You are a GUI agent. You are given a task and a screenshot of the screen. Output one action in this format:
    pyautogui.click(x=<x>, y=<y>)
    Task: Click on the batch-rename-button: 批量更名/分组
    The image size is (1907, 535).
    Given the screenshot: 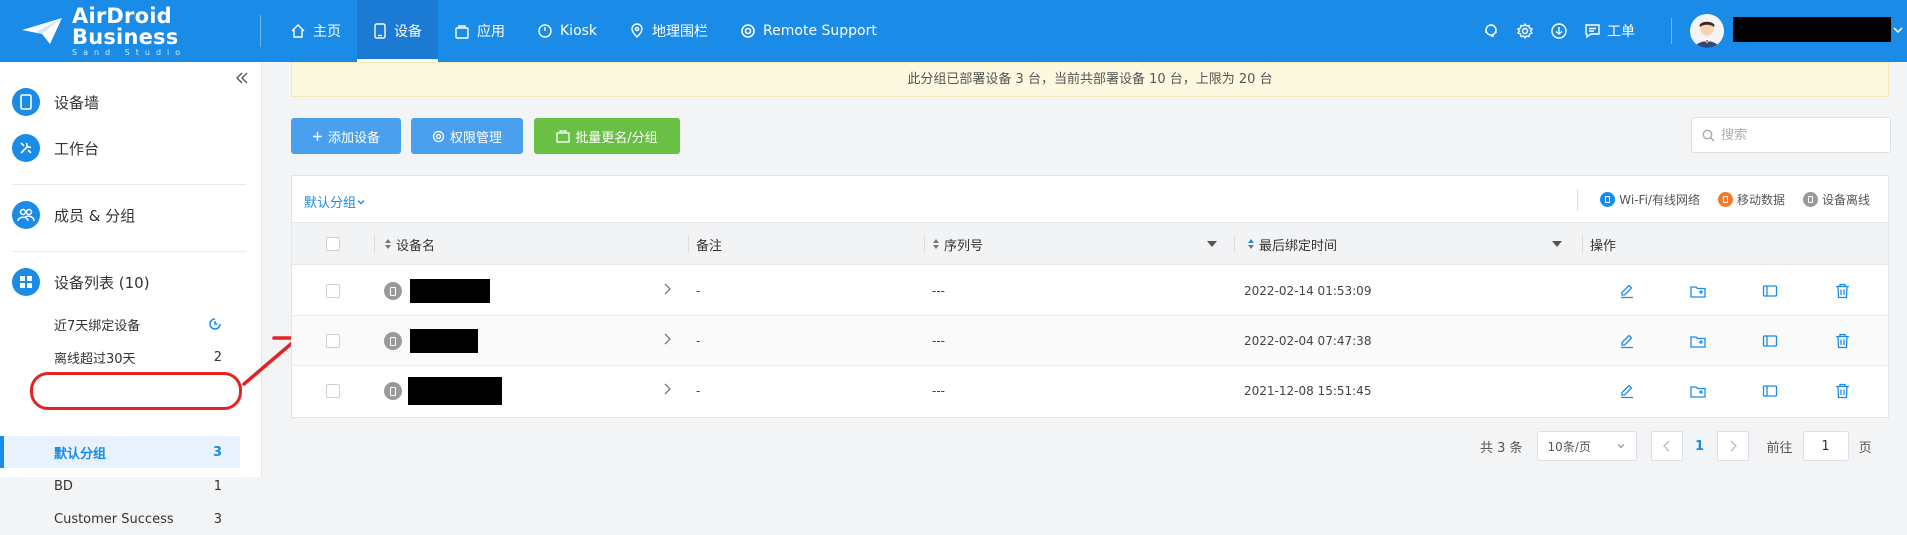 What is the action you would take?
    pyautogui.click(x=607, y=136)
    